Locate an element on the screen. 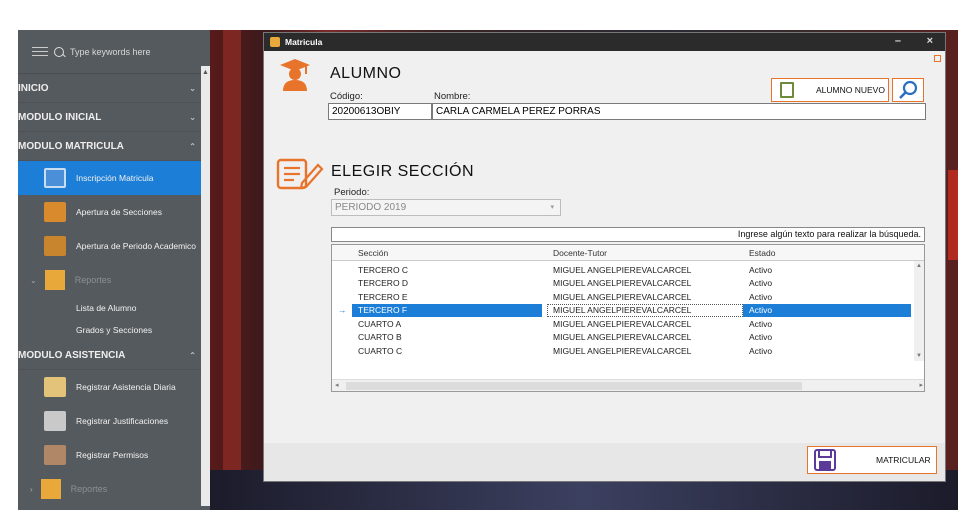 The width and height of the screenshot is (959, 518). sidebar-item-label: Inscripción Matricula is located at coordinates (115, 178).